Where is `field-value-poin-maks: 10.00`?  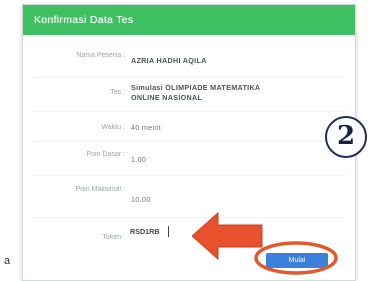 field-value-poin-maks: 10.00 is located at coordinates (141, 199).